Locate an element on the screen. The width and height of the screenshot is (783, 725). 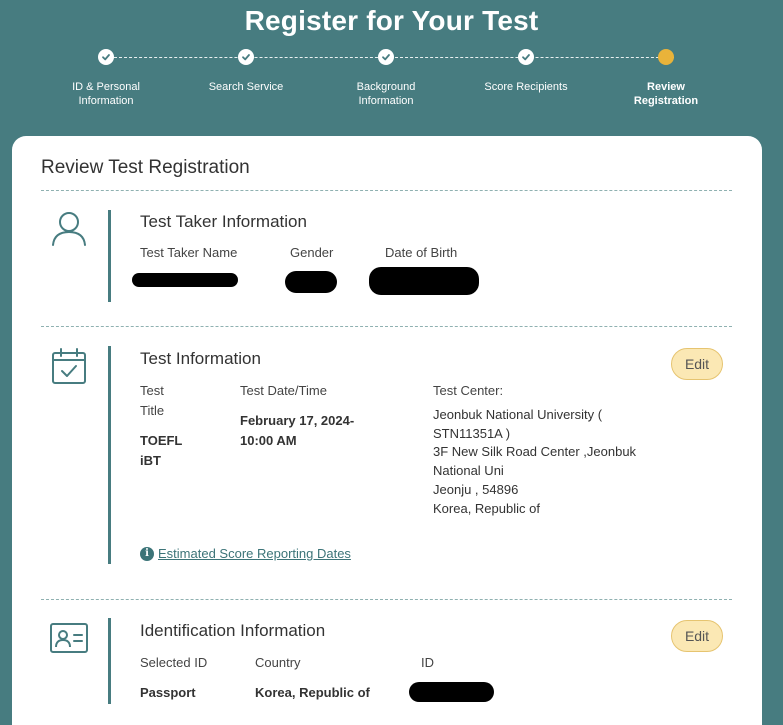
link-text: Estimated Score Reporting Dates is located at coordinates (254, 553).